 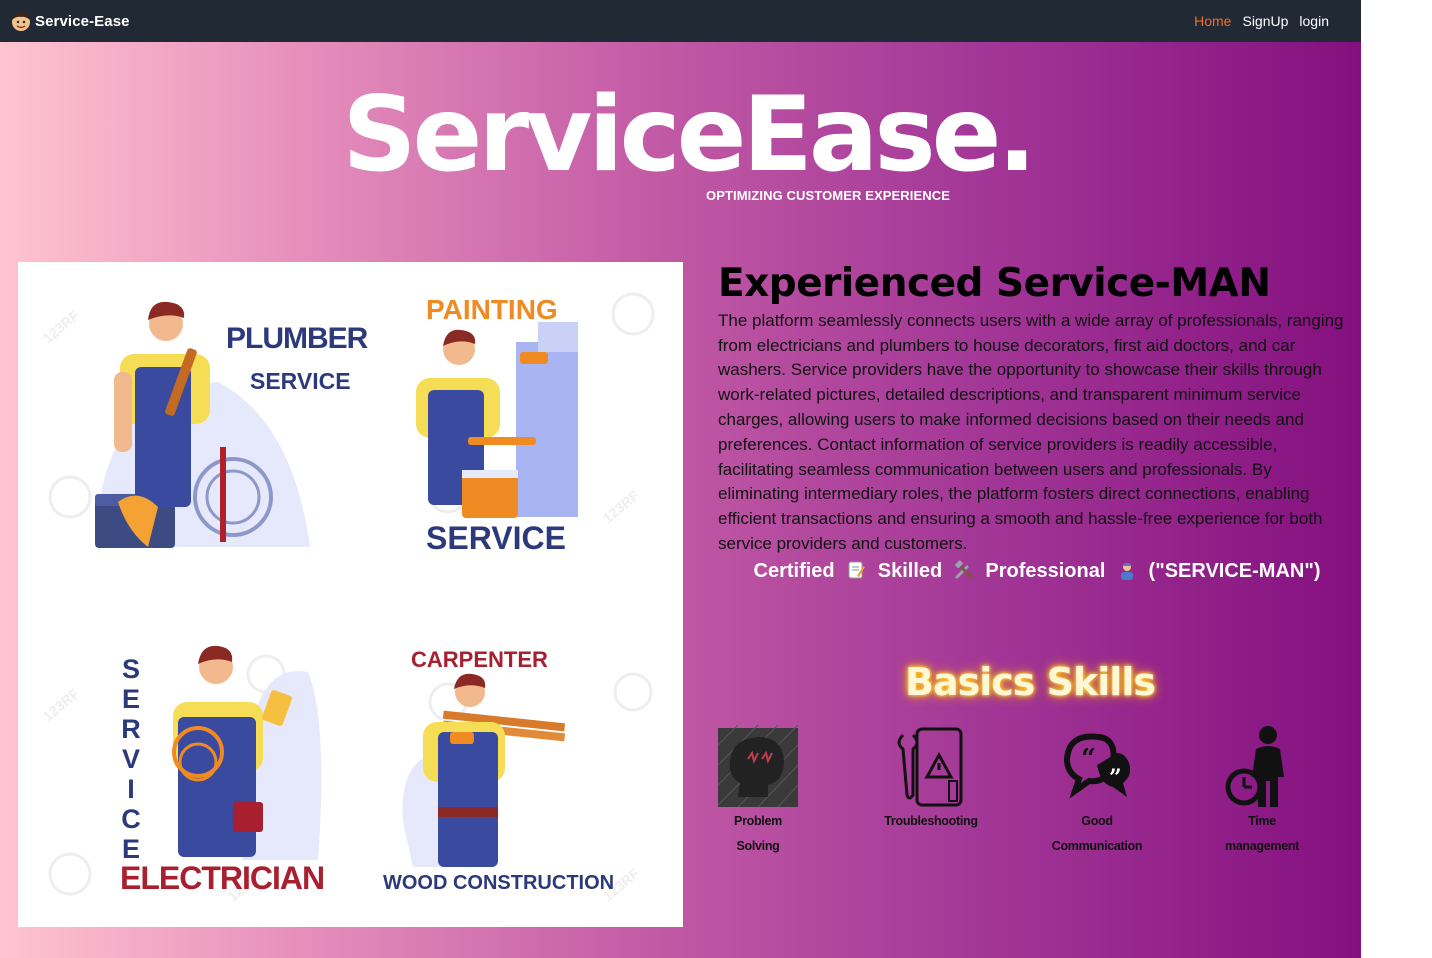 I want to click on skill-label: Troubleshooting, so click(x=931, y=821).